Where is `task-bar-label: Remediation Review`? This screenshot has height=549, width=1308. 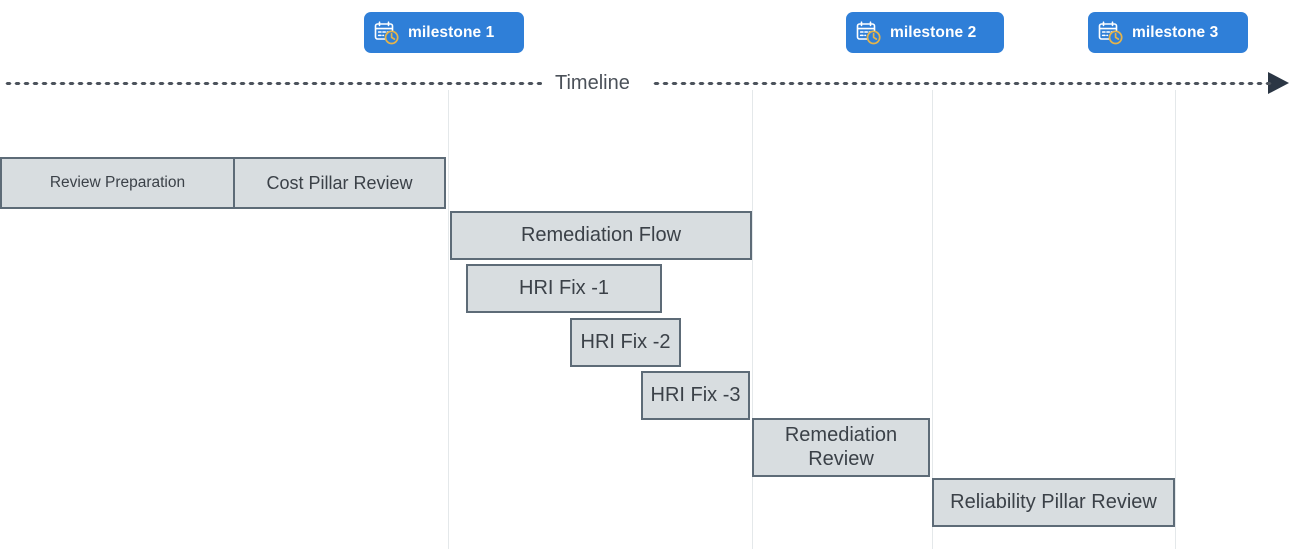
task-bar-label: Remediation Review is located at coordinates (841, 447).